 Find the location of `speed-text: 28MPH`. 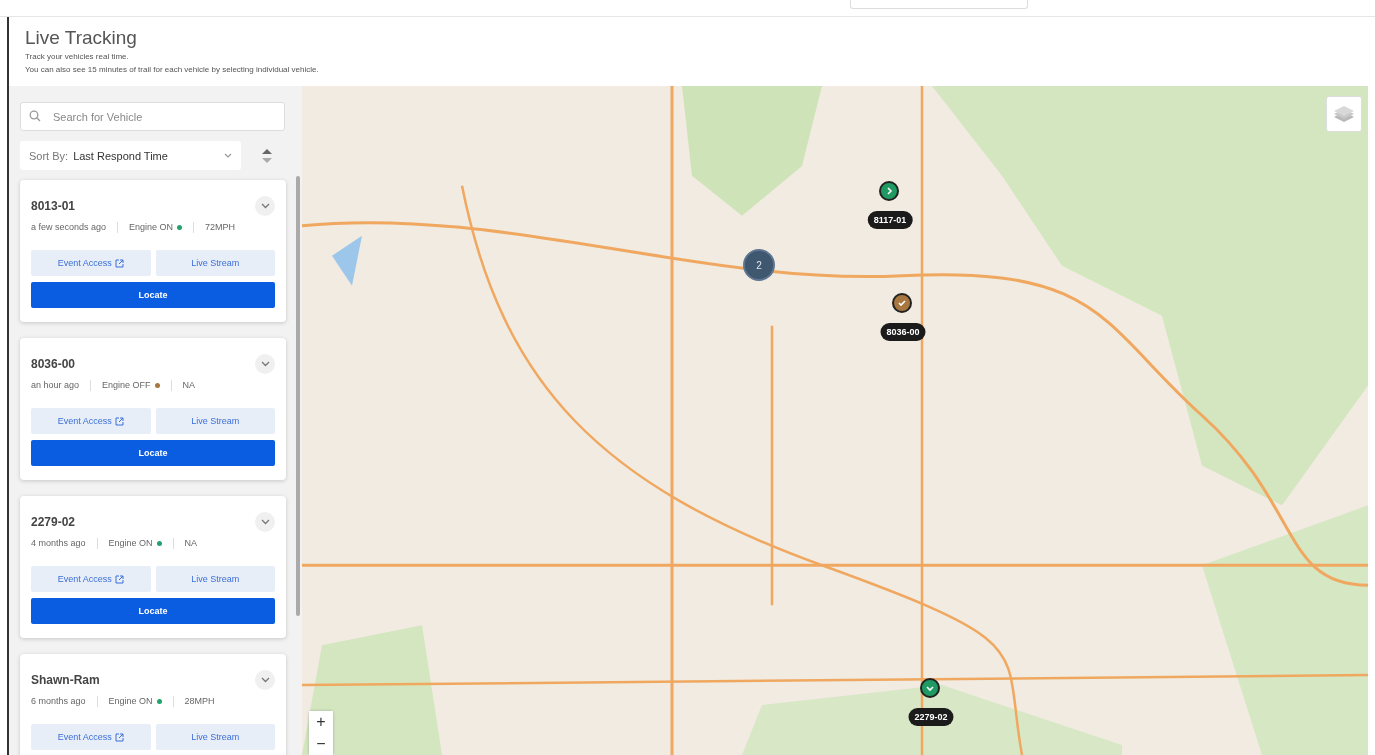

speed-text: 28MPH is located at coordinates (199, 701).